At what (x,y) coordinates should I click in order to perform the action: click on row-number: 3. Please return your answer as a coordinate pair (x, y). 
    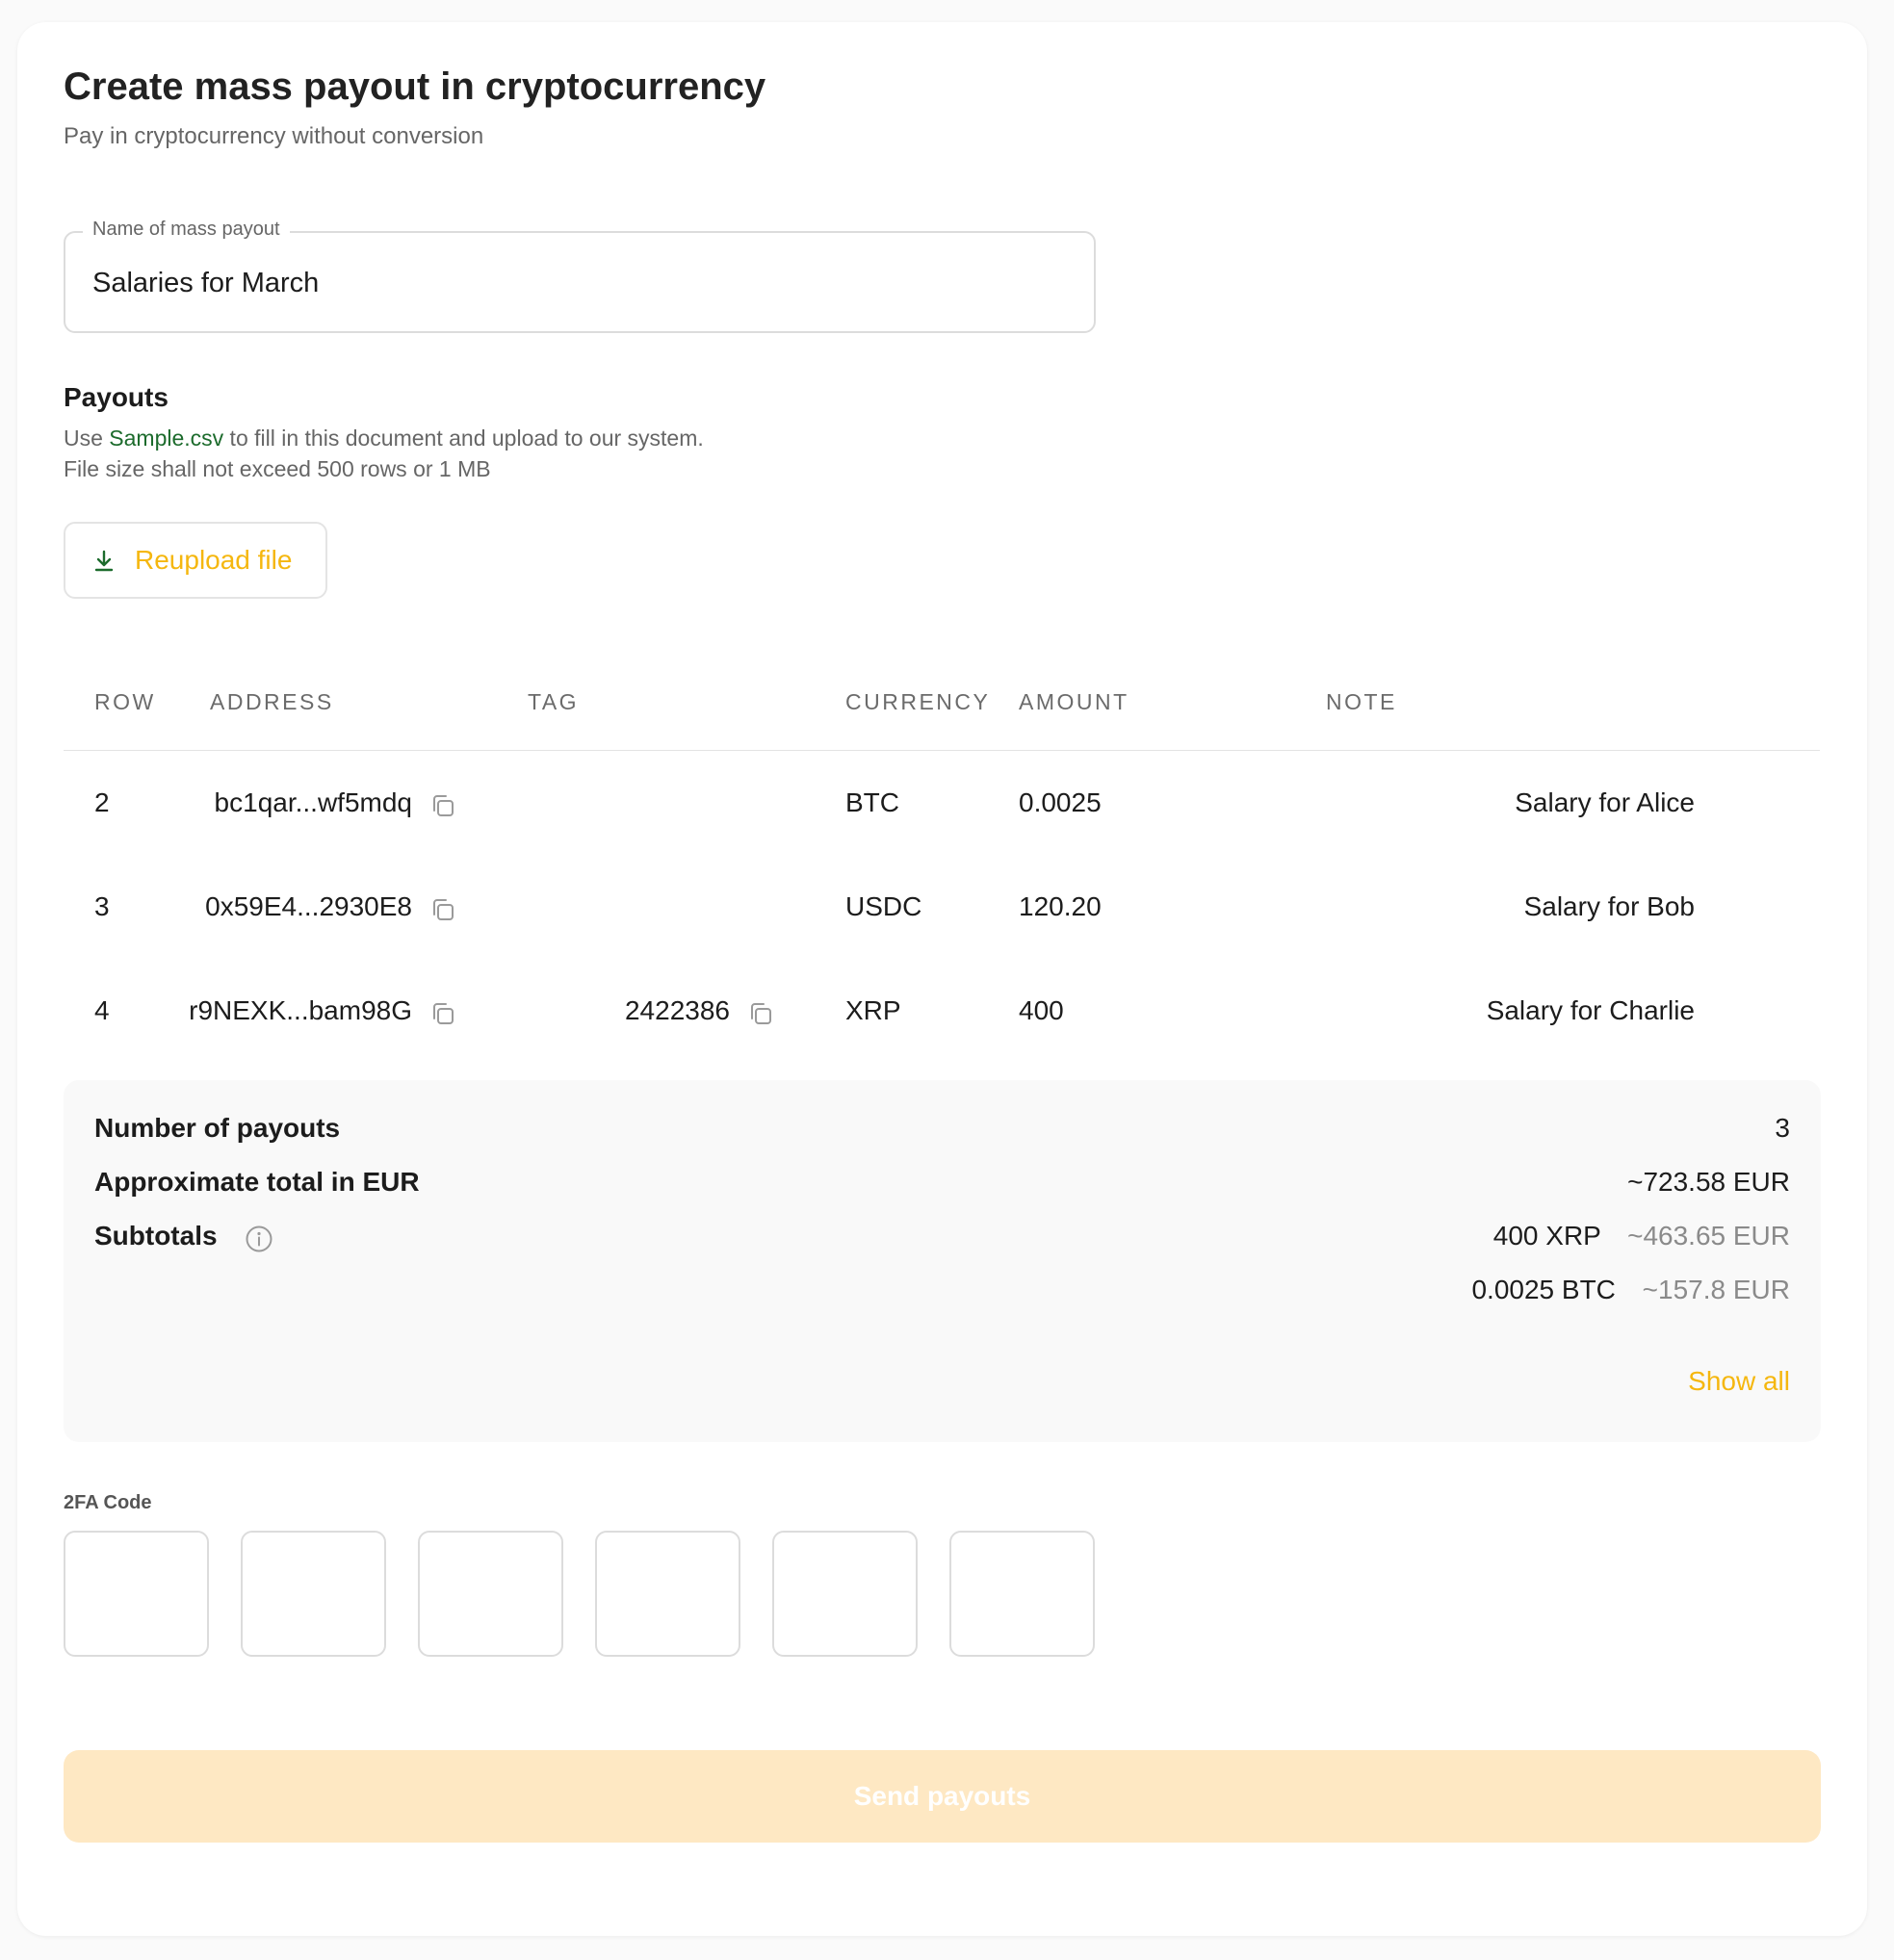
    Looking at the image, I should click on (102, 906).